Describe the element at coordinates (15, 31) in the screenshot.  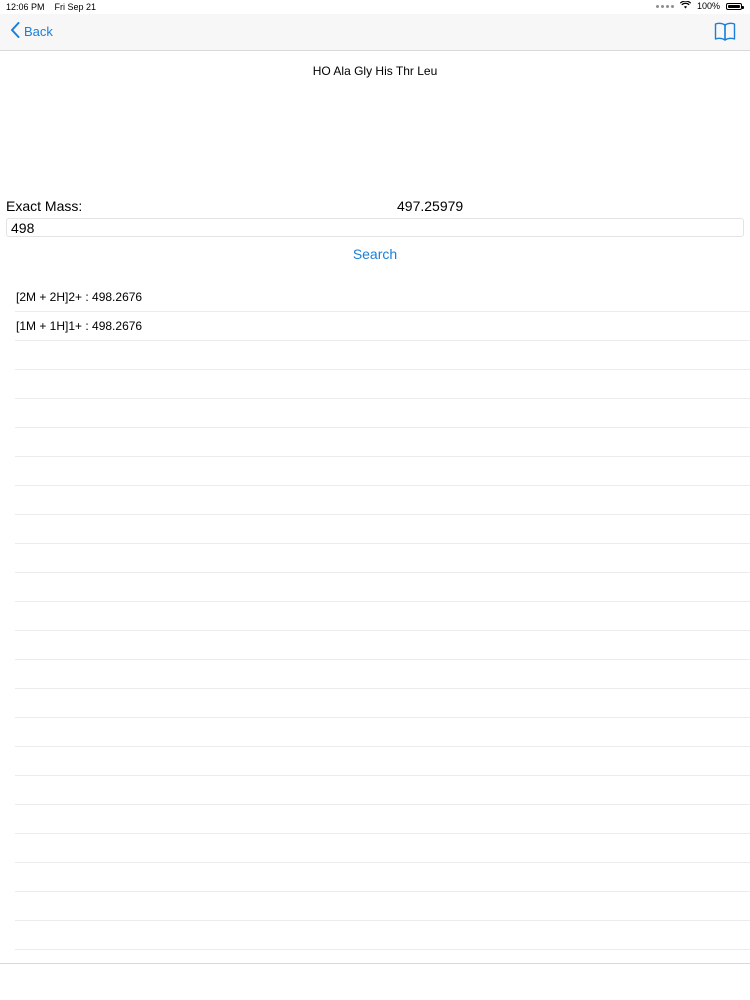
I see `chevron-left-icon` at that location.